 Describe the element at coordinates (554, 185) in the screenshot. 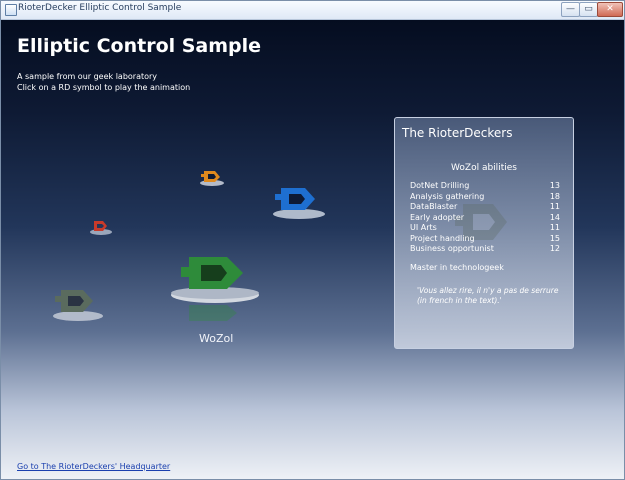

I see `ability-value: 13` at that location.